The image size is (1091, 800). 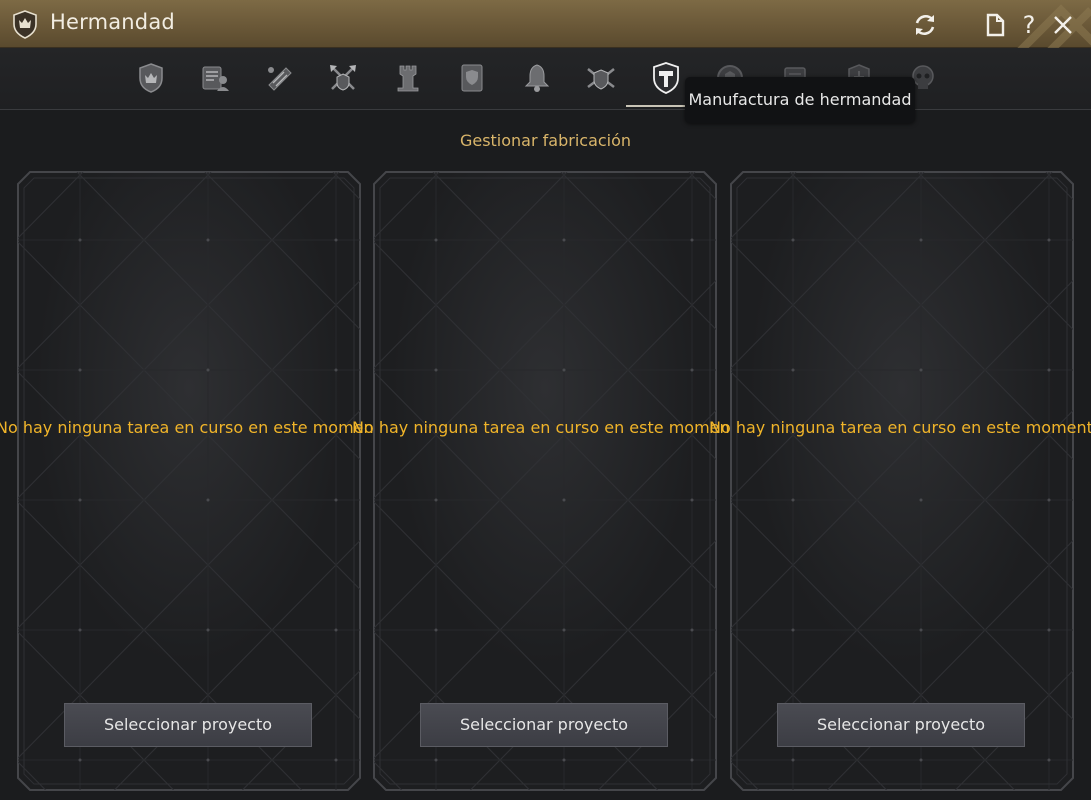 What do you see at coordinates (545, 140) in the screenshot?
I see `section-title: Gestionar fabricación` at bounding box center [545, 140].